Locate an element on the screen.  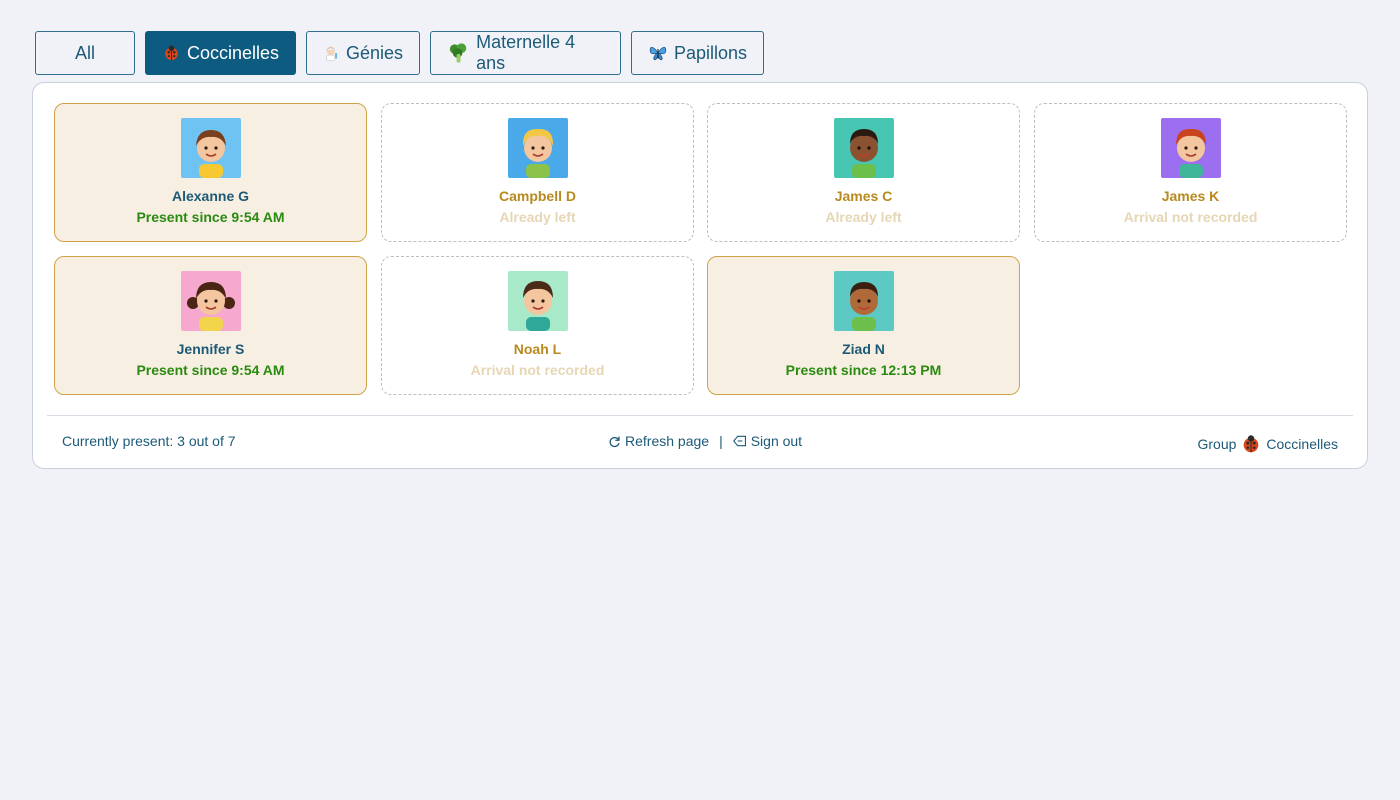
refresh-label: Refresh page is located at coordinates (667, 441).